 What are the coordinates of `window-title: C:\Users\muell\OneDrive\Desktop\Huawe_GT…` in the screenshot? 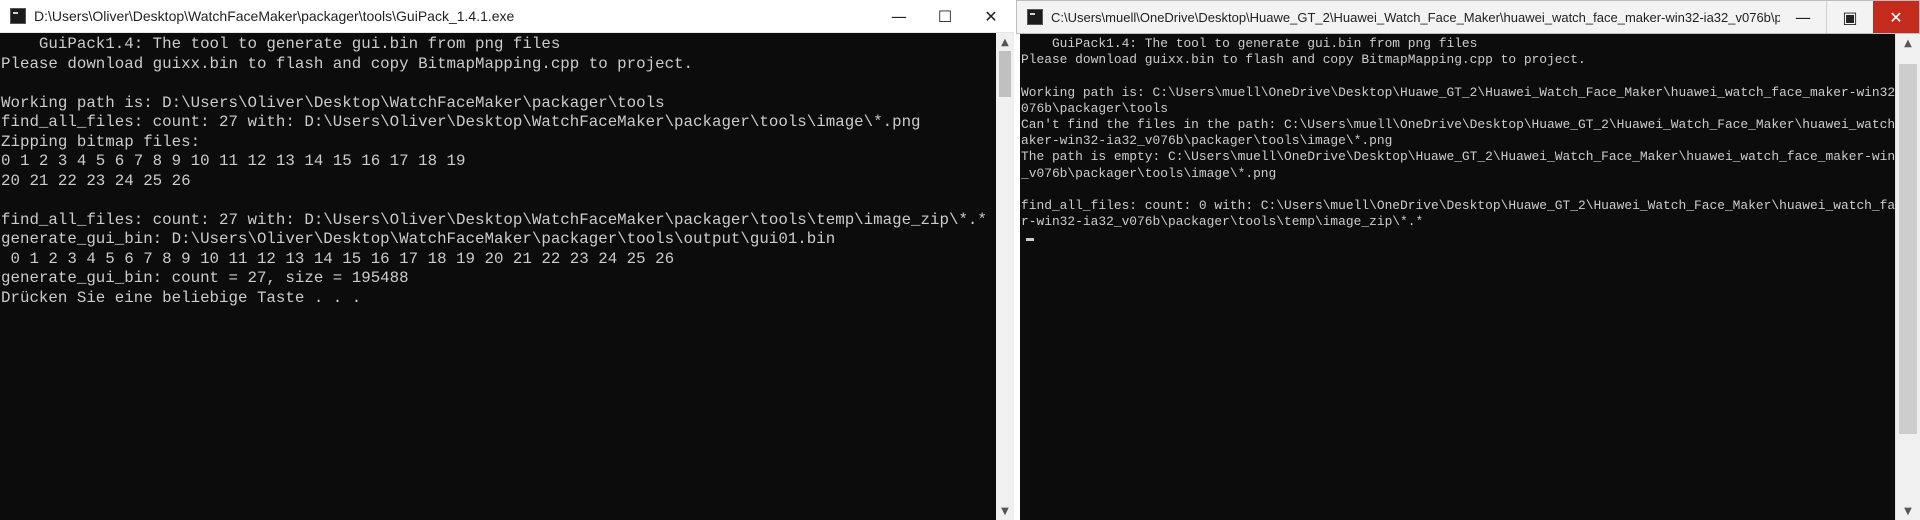 It's located at (1415, 17).